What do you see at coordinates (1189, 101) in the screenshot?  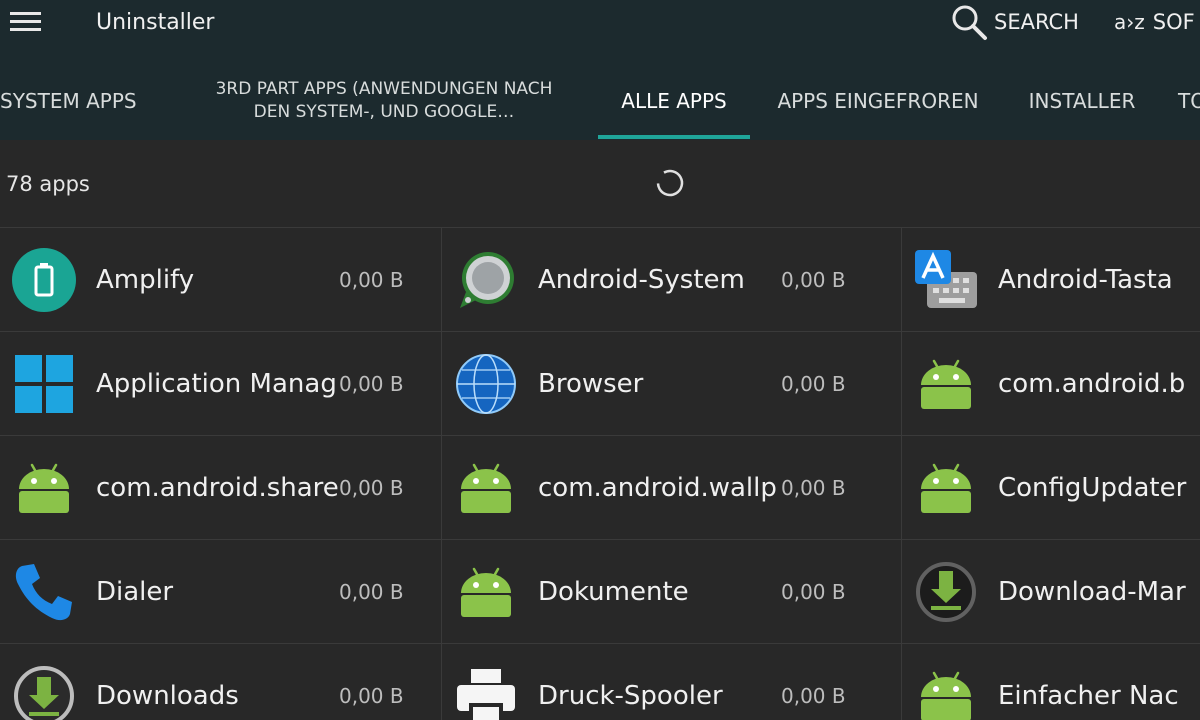 I see `tab-to: TO` at bounding box center [1189, 101].